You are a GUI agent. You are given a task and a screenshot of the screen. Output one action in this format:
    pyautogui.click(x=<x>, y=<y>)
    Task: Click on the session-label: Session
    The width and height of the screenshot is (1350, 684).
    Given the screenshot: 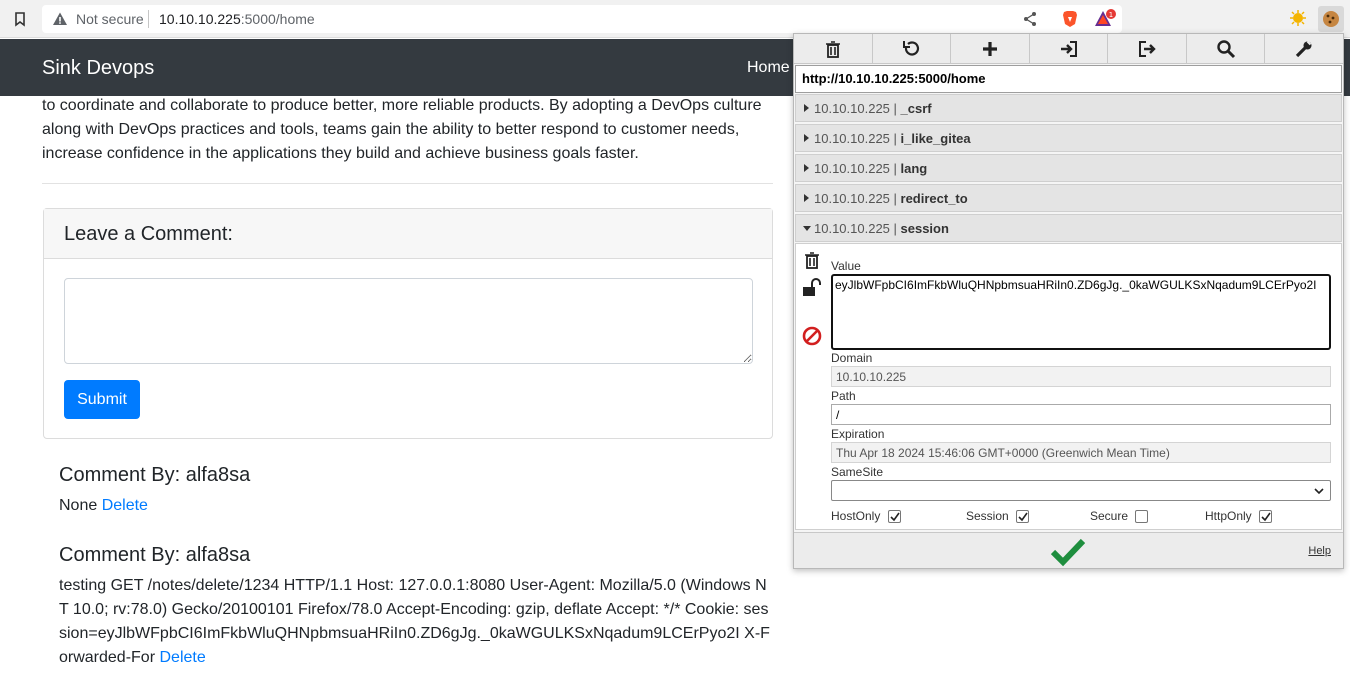 What is the action you would take?
    pyautogui.click(x=987, y=516)
    